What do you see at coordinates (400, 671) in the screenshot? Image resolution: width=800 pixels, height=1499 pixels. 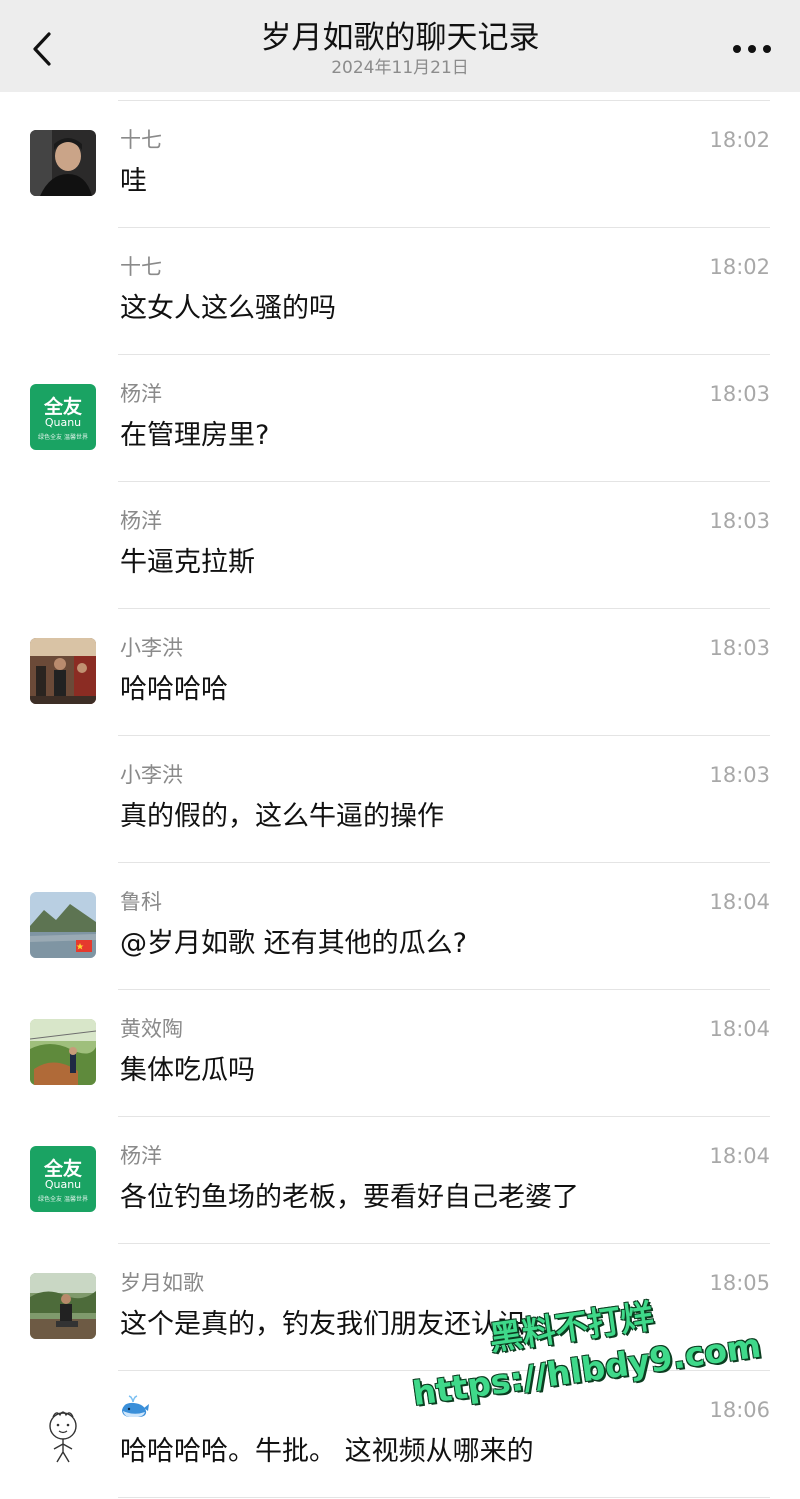 I see `message-row: 小李洪 18:03 哈哈哈哈` at bounding box center [400, 671].